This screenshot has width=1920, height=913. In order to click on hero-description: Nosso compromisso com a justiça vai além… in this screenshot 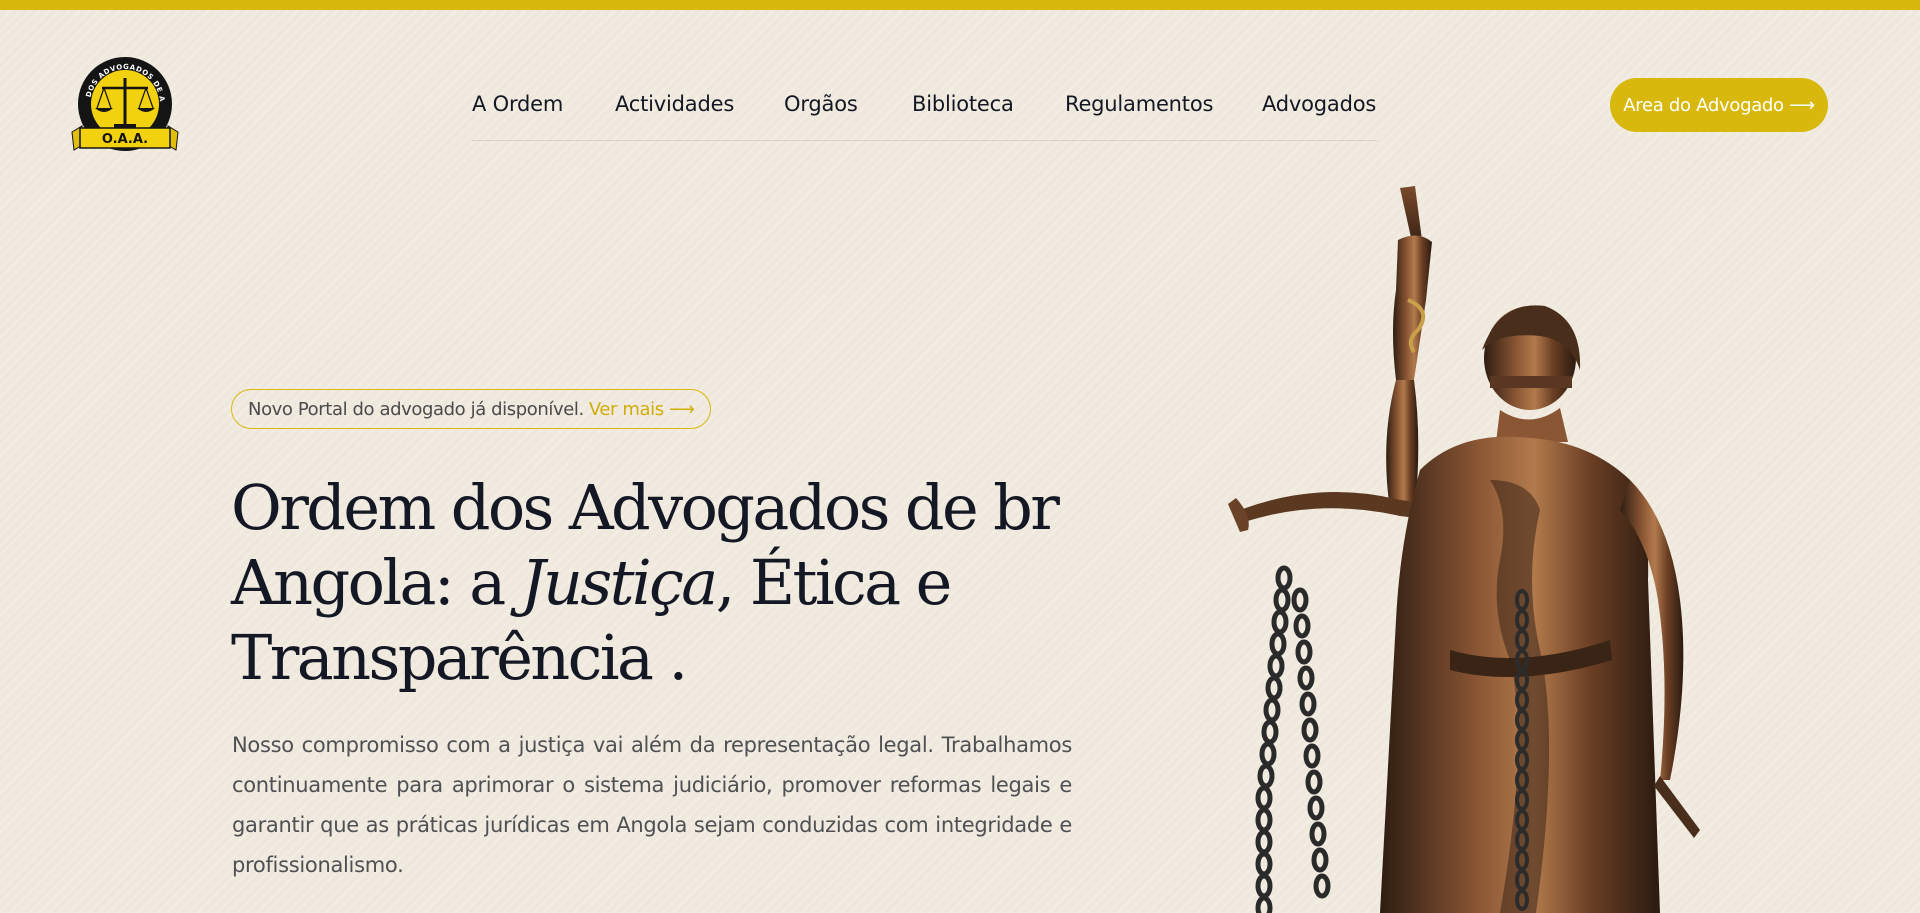, I will do `click(652, 805)`.